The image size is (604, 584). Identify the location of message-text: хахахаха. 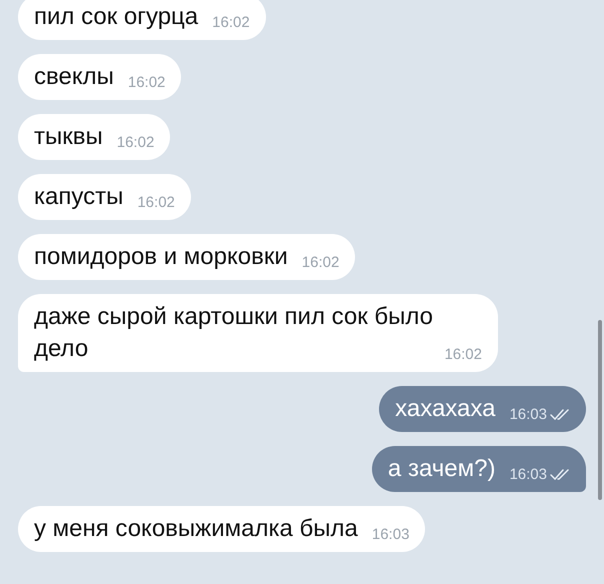
(445, 408).